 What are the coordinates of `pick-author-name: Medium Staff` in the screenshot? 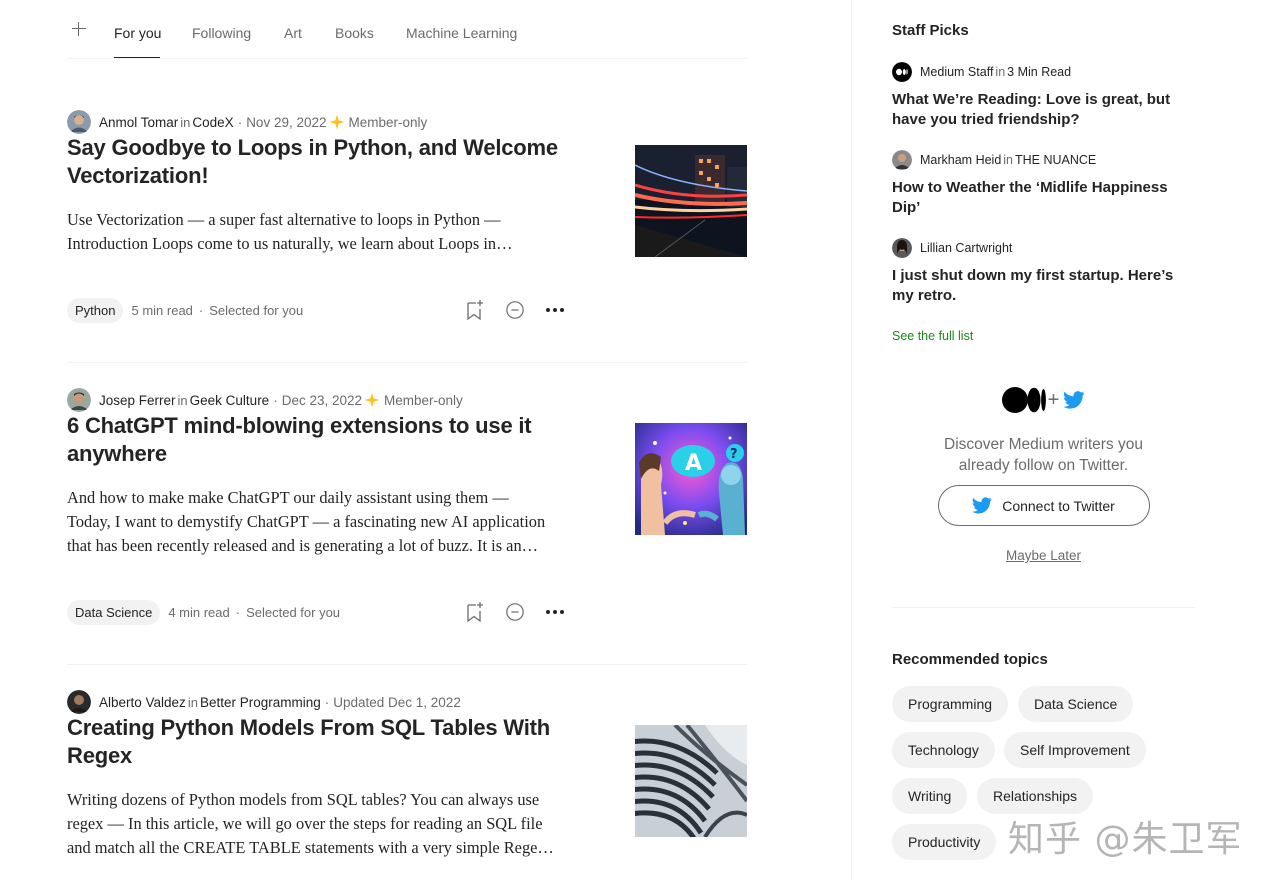 It's located at (956, 72).